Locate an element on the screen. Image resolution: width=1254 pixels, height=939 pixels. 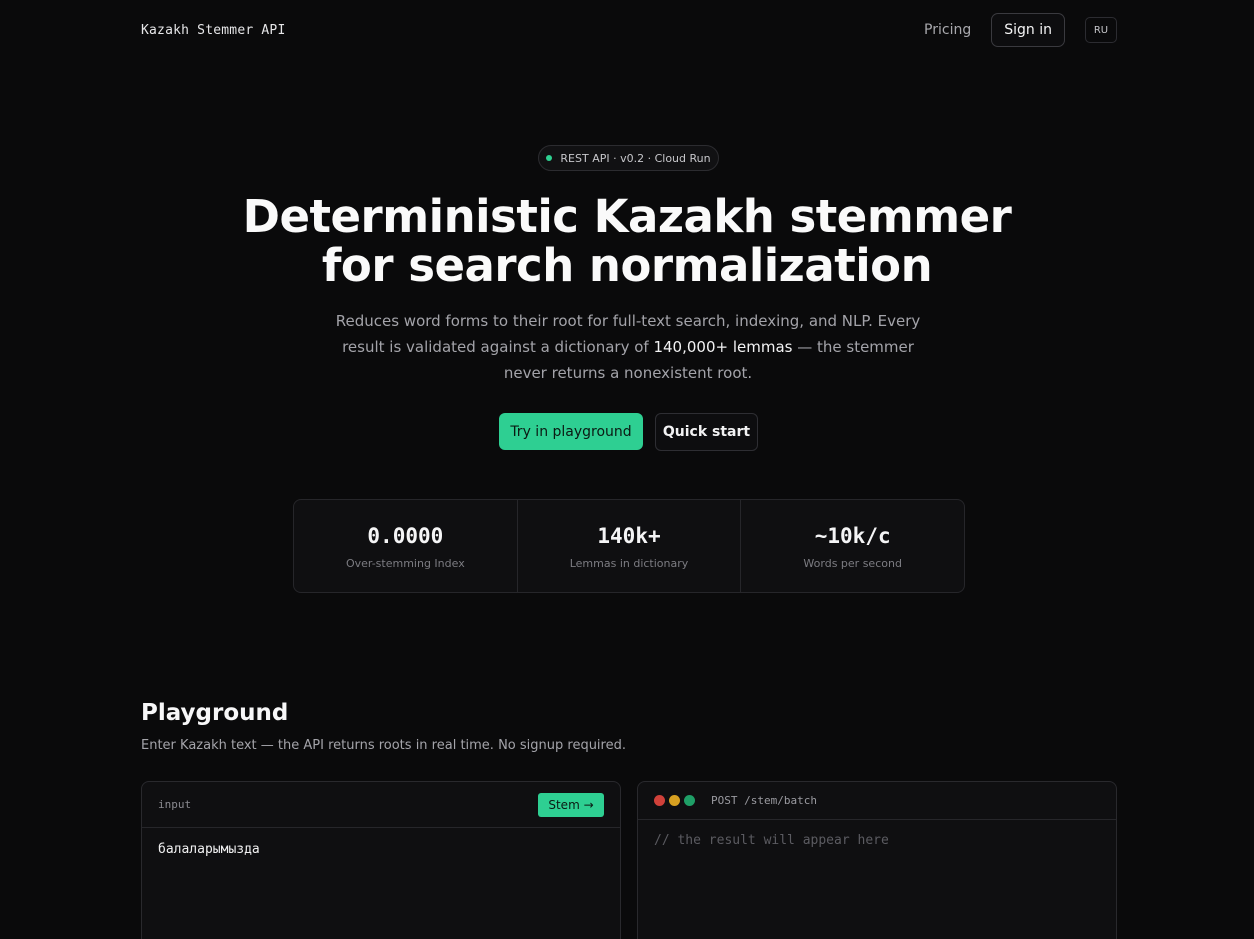
hero-title-line-2: for search normalization is located at coordinates (627, 265).